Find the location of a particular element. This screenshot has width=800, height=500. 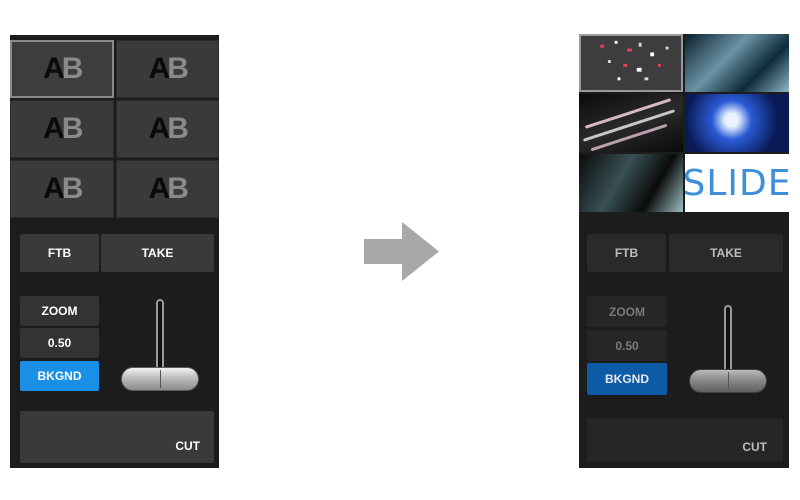

thumbnail-slide: SLIDE is located at coordinates (737, 183).